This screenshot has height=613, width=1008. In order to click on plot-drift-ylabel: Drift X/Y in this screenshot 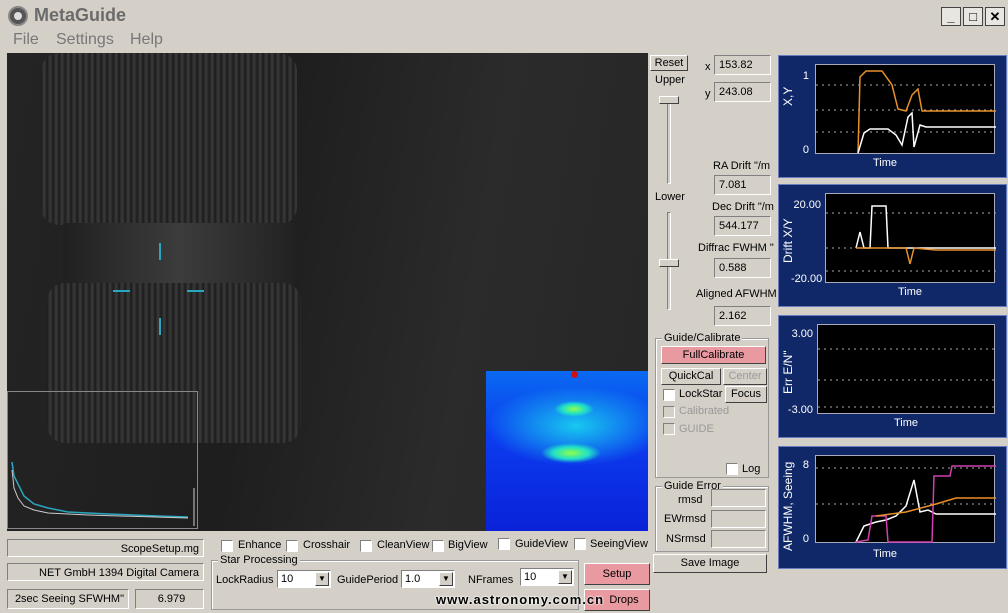, I will do `click(788, 240)`.